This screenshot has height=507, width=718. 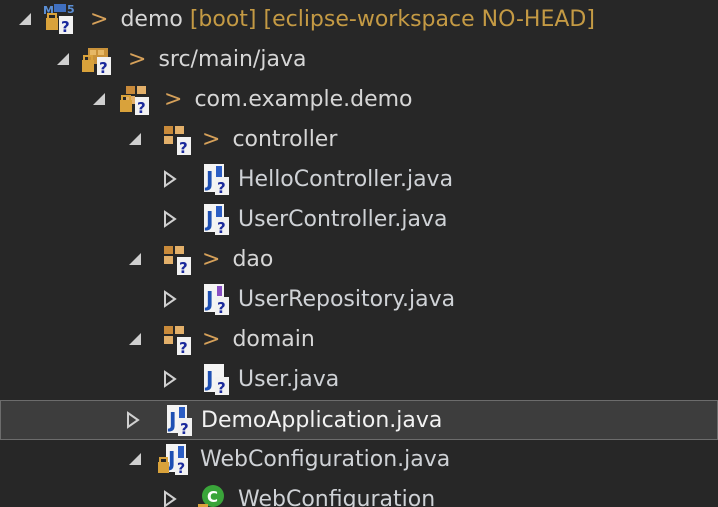 I want to click on tree-row-file-demo-application: J ? DemoApplication.java, so click(x=359, y=420).